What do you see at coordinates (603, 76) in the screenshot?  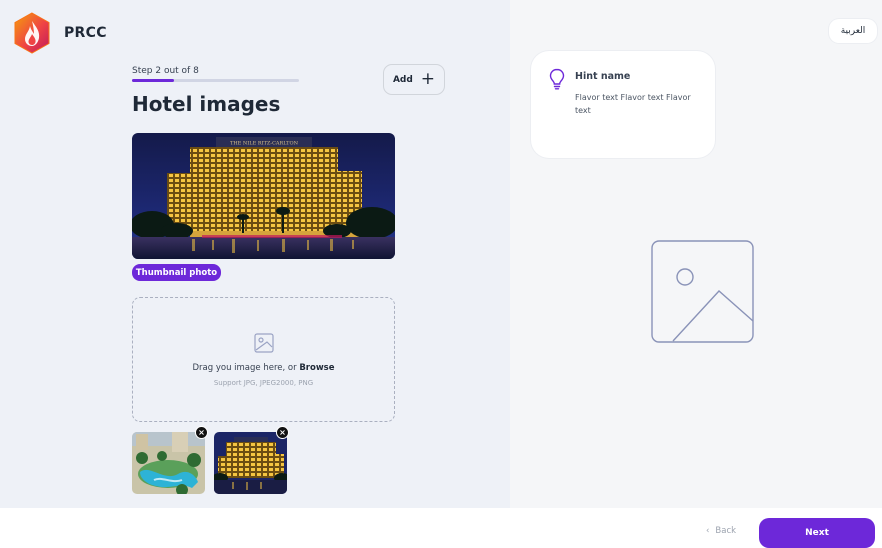 I see `hint-title: Hint name` at bounding box center [603, 76].